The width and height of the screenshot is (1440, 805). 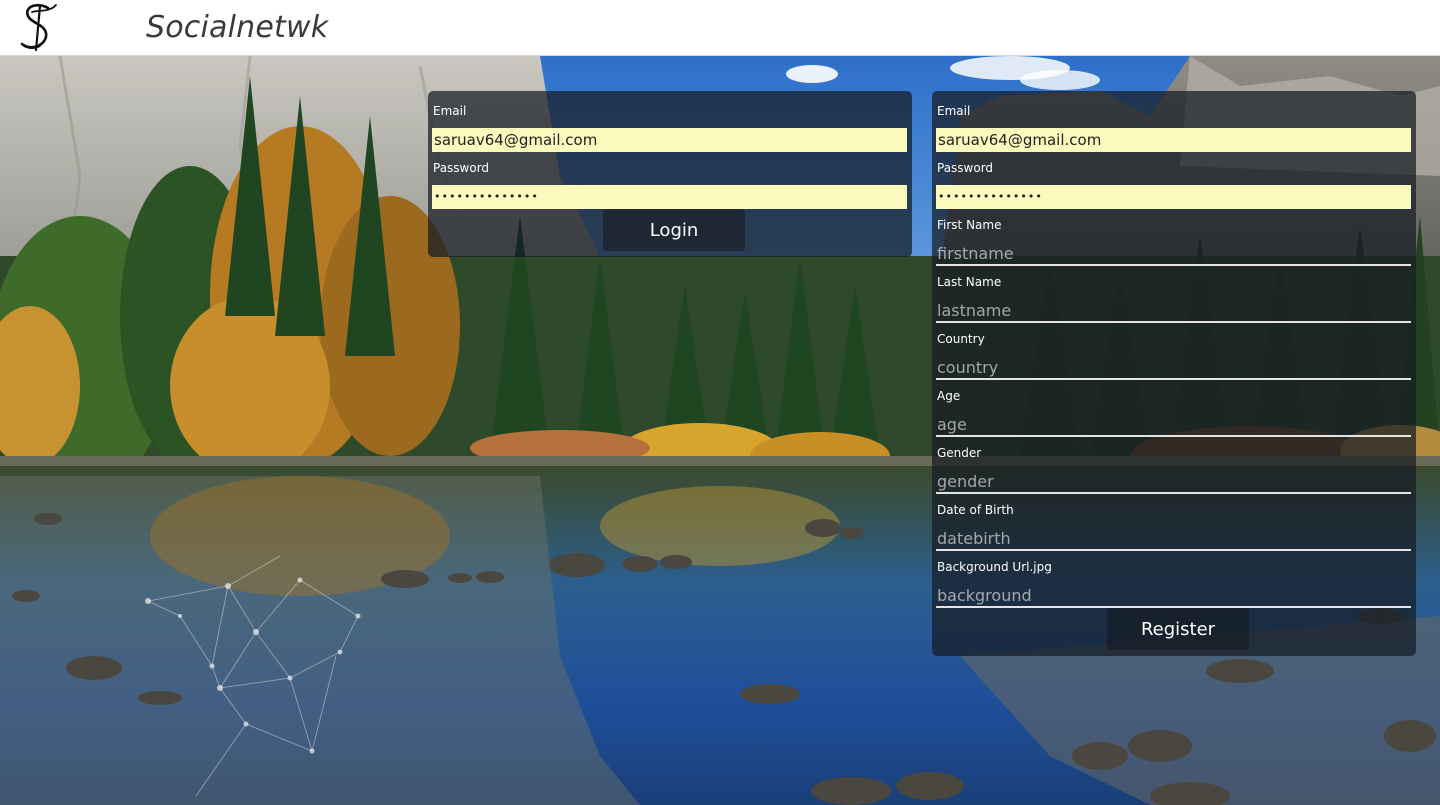 I want to click on date-of-birth-label: Date of Birth, so click(x=975, y=510).